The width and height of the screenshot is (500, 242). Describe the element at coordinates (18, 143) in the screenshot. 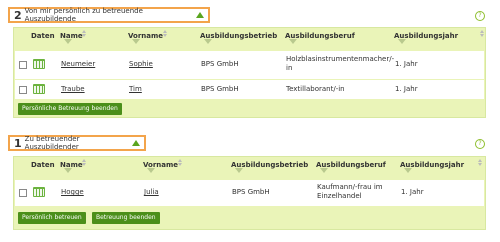

I see `section-count: 1` at that location.